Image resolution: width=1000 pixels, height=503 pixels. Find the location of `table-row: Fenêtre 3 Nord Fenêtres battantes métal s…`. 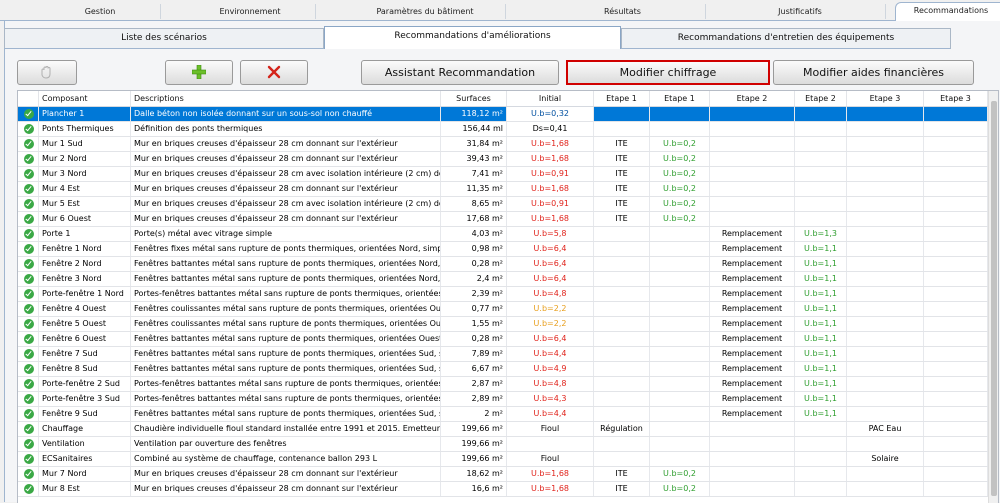

table-row: Fenêtre 3 Nord Fenêtres battantes métal s… is located at coordinates (503, 279).